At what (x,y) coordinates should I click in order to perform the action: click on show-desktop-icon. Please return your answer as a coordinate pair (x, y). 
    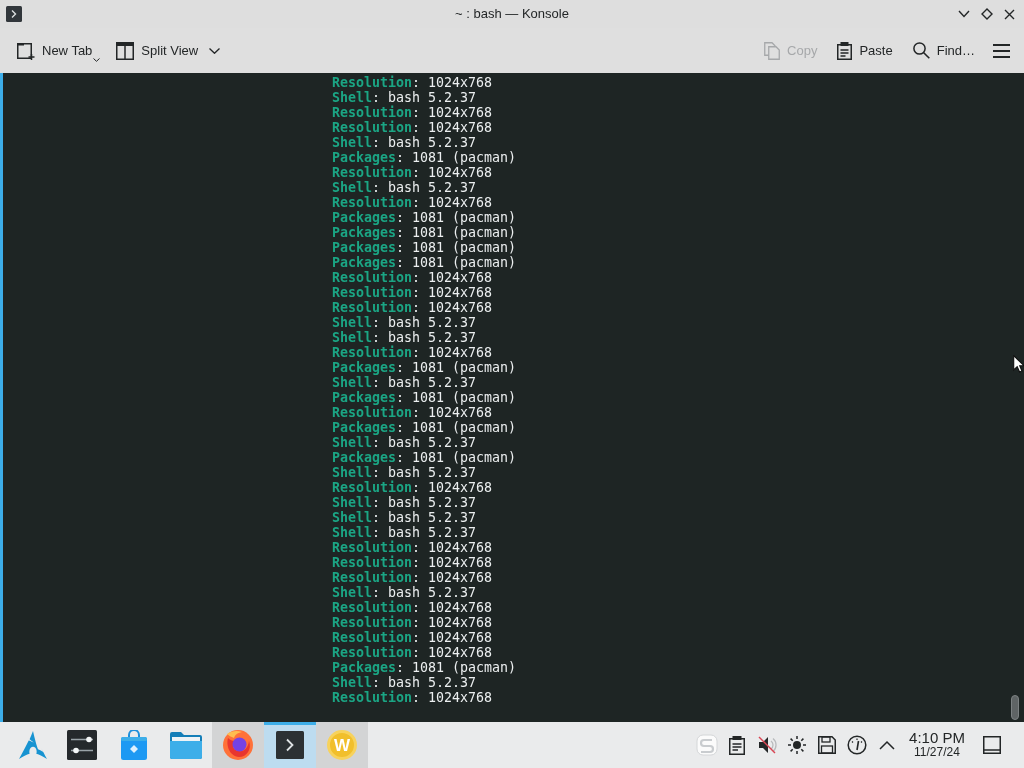
    Looking at the image, I should click on (992, 745).